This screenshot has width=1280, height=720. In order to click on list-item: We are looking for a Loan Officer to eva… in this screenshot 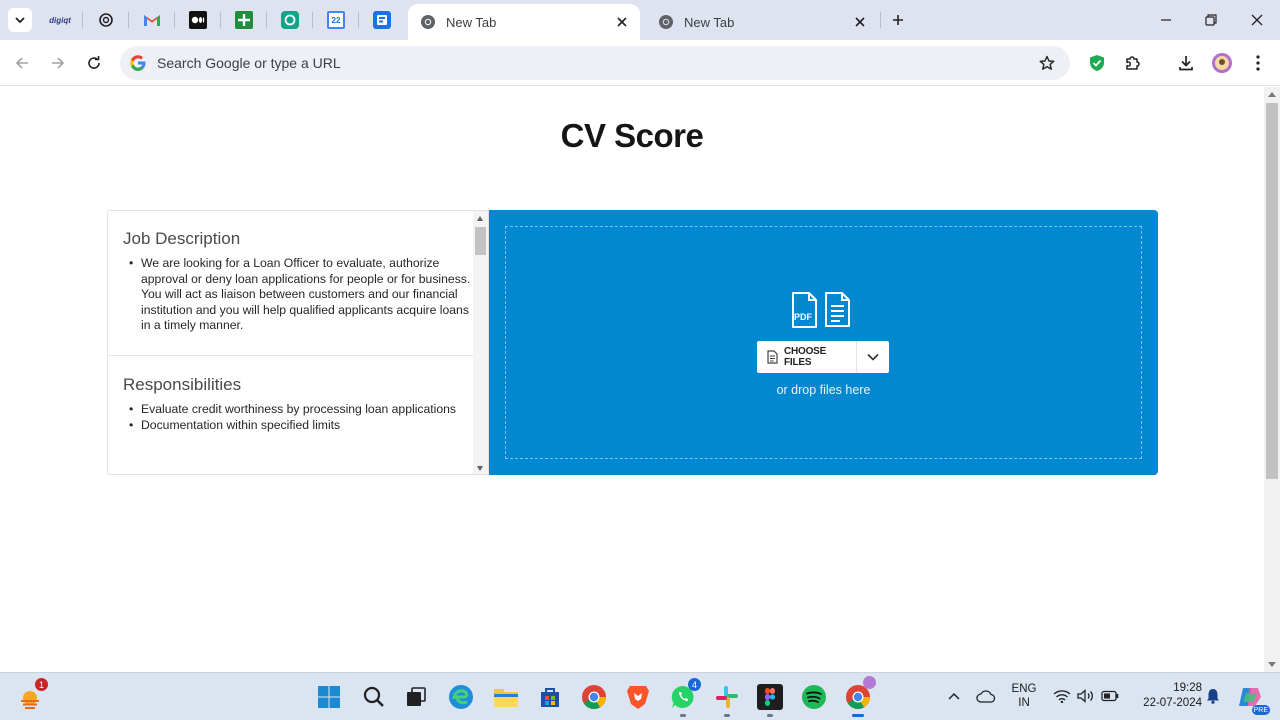, I will do `click(298, 295)`.